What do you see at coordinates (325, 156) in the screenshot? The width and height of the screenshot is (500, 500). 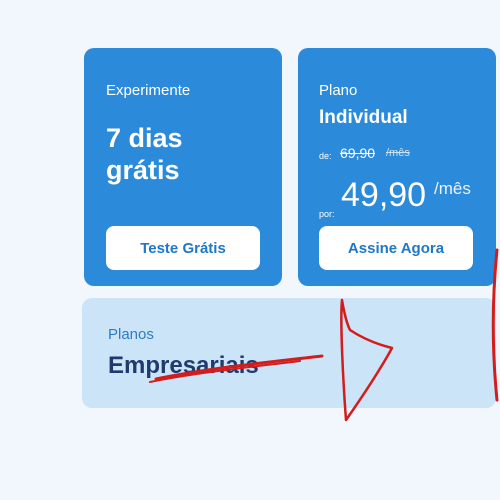 I see `old-price-prefix: de:` at bounding box center [325, 156].